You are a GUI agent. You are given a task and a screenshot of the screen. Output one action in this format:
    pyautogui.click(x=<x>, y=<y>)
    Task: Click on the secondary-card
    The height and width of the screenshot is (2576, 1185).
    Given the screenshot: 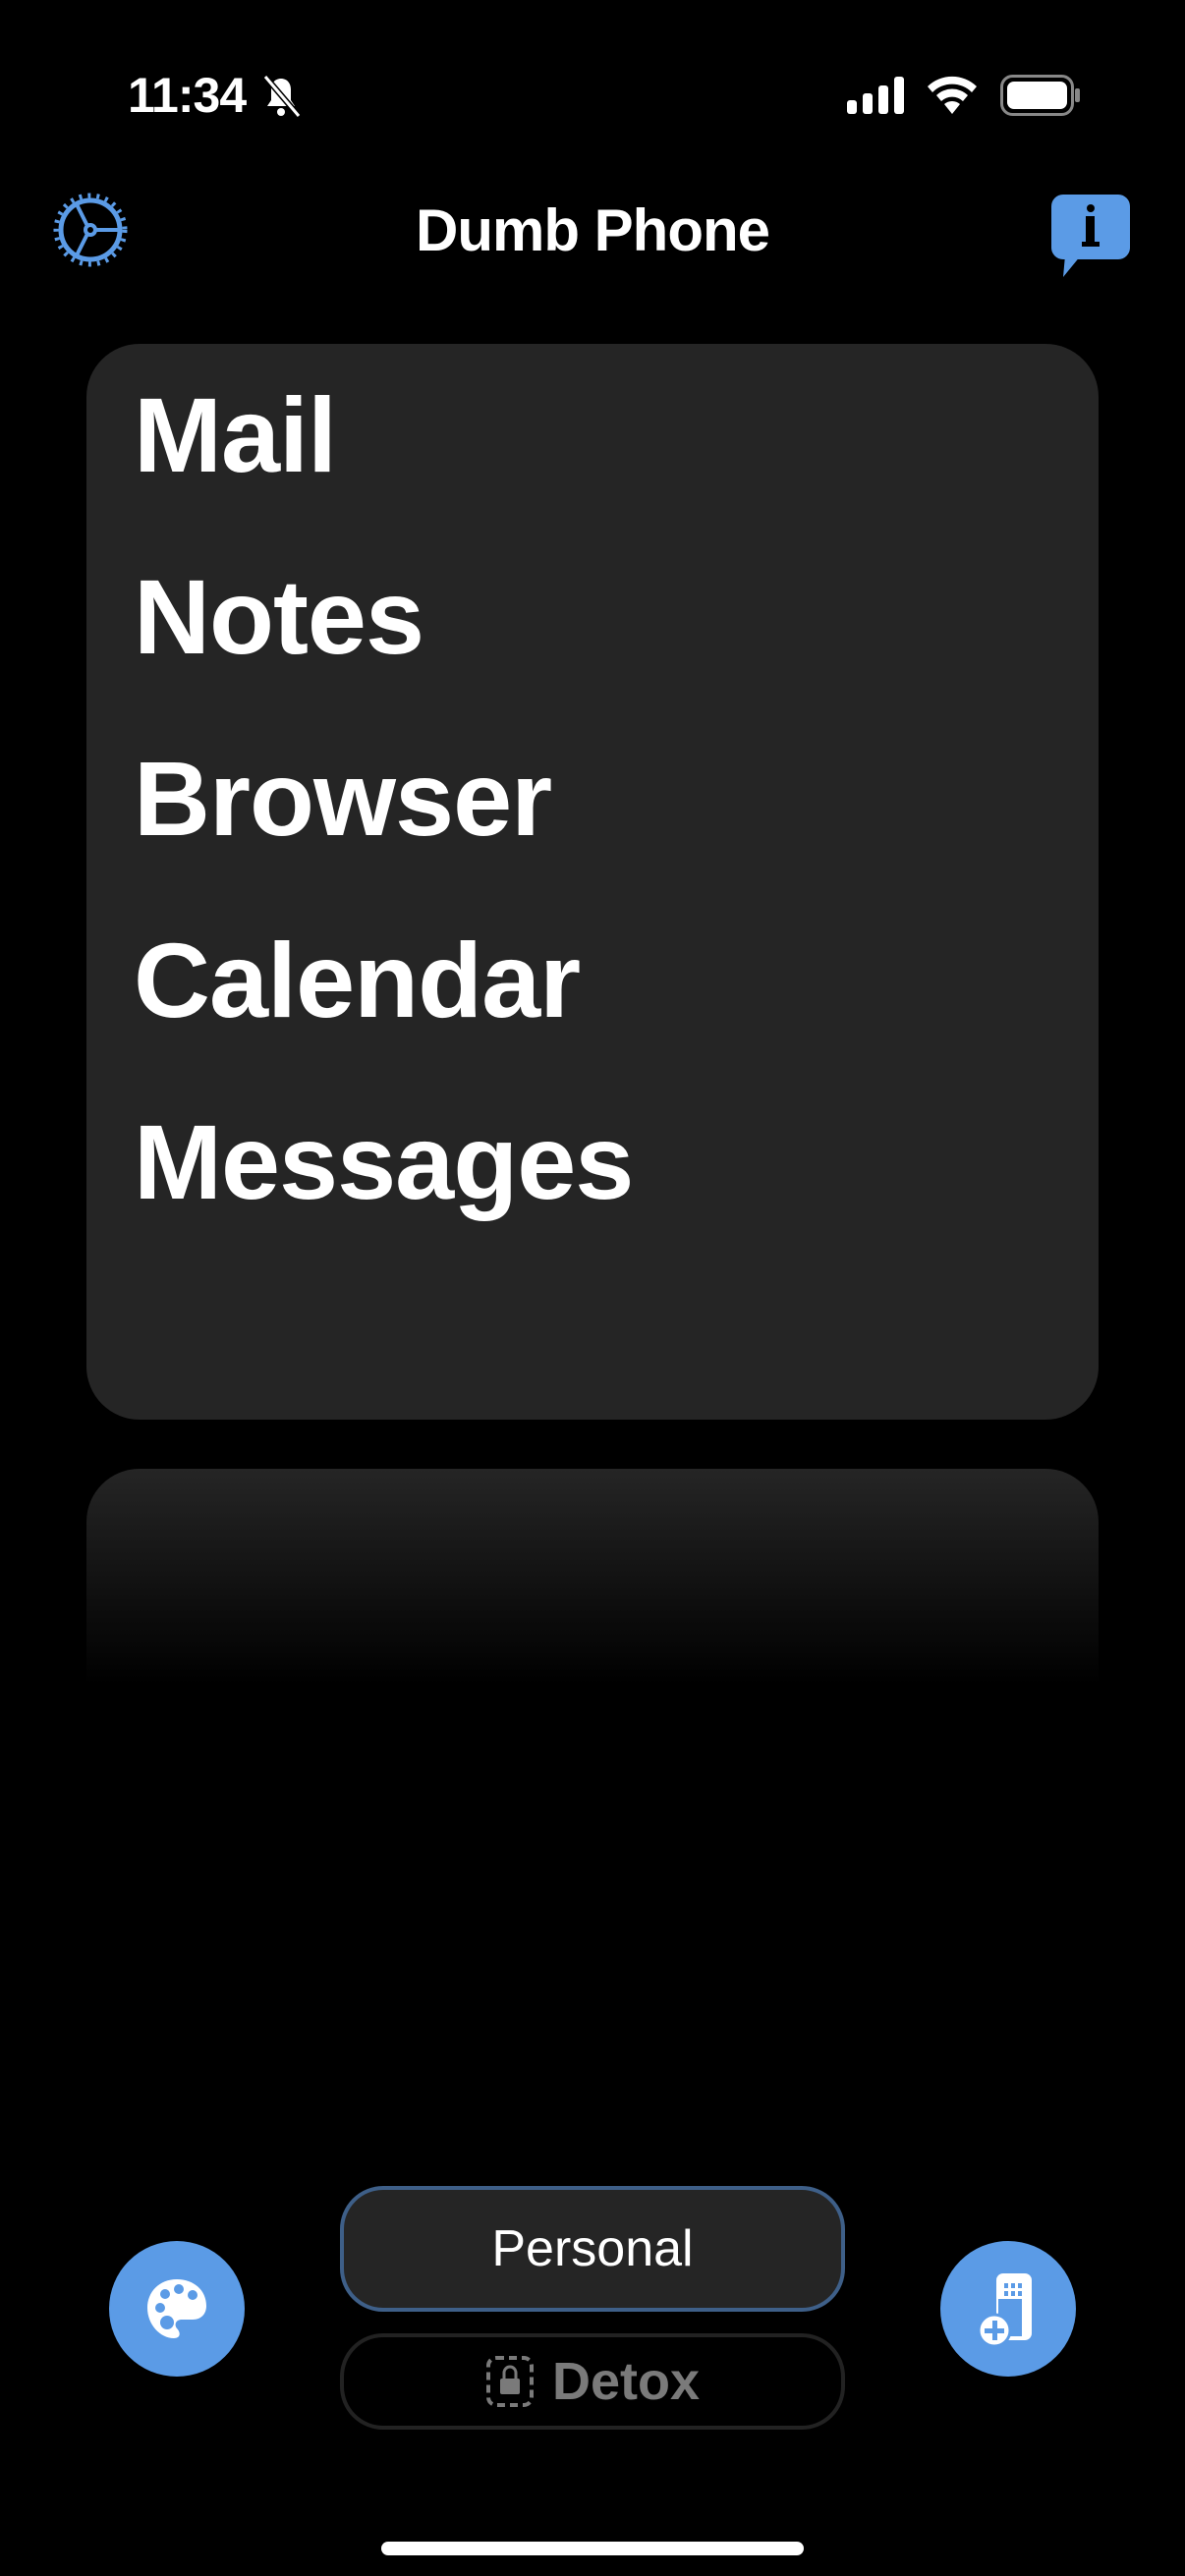 What is the action you would take?
    pyautogui.click(x=592, y=1577)
    